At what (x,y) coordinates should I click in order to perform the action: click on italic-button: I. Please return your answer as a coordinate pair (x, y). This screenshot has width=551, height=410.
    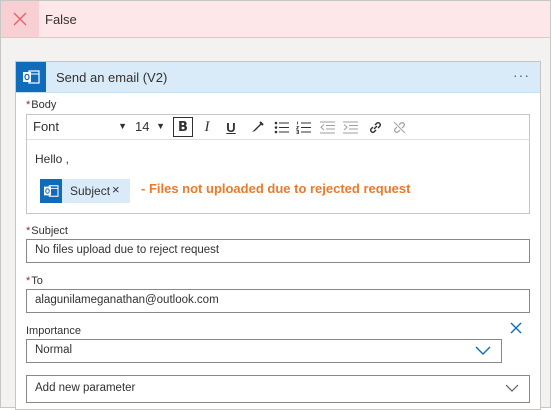
    Looking at the image, I should click on (207, 127).